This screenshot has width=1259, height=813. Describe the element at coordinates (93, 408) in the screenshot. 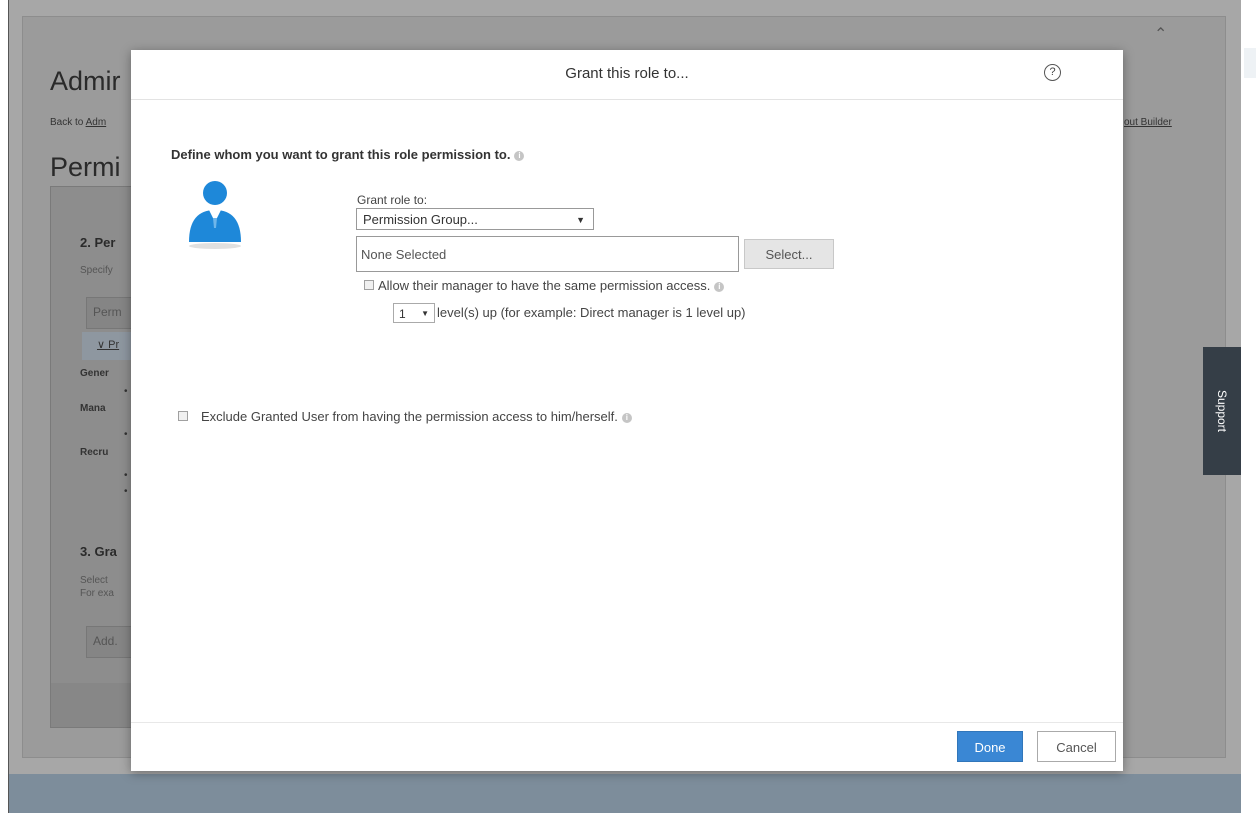

I see `manage-label: Mana` at that location.